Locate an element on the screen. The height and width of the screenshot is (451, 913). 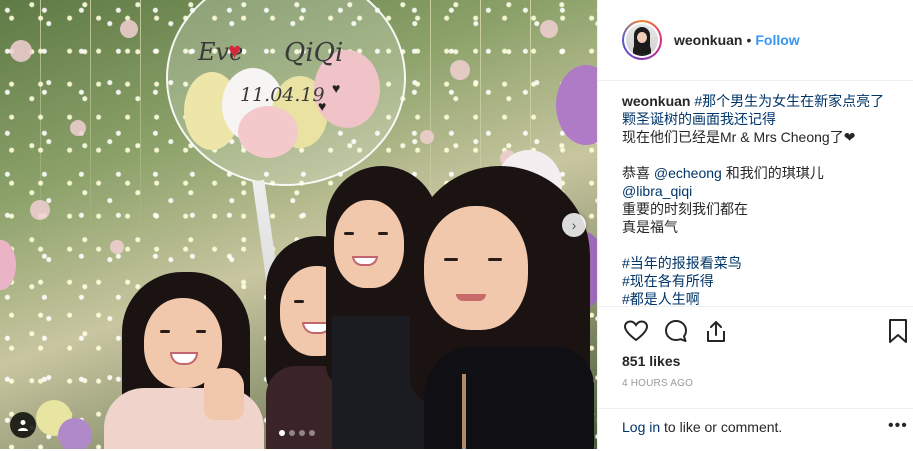
hand-peace-sign is located at coordinates (224, 394).